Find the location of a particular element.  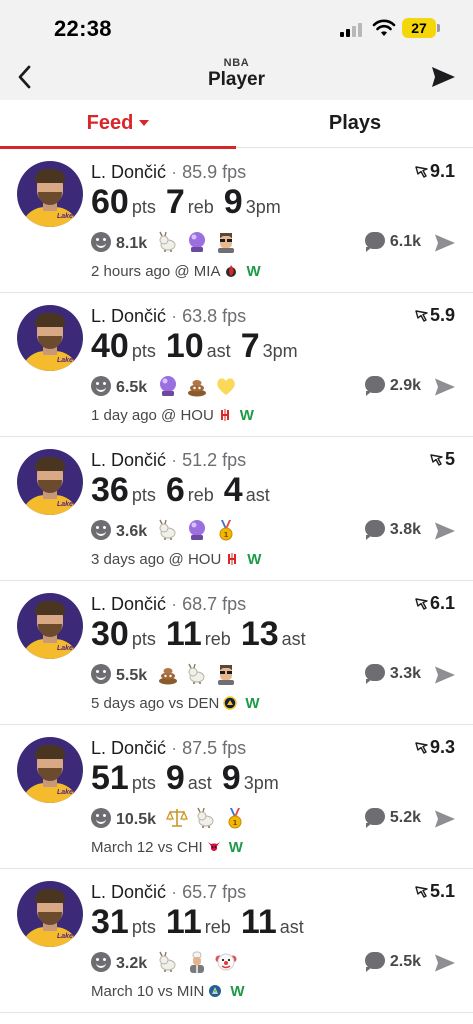

chef-emoji is located at coordinates (197, 962).